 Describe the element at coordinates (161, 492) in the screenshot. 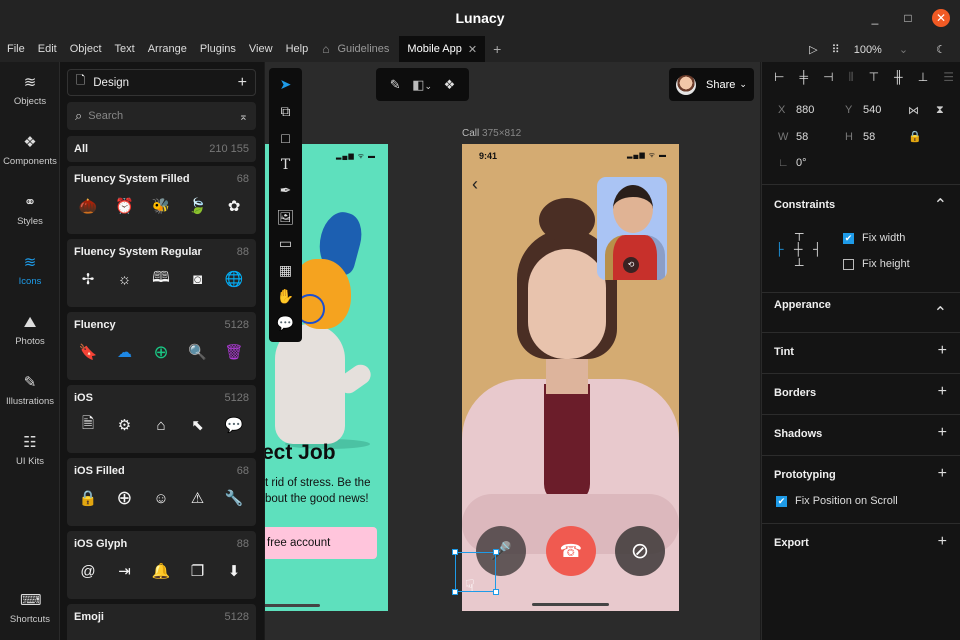

I see `set-ios-filled: iOS Filled 68 🔒 ⊕ ☺ ⚠ 🔧` at that location.